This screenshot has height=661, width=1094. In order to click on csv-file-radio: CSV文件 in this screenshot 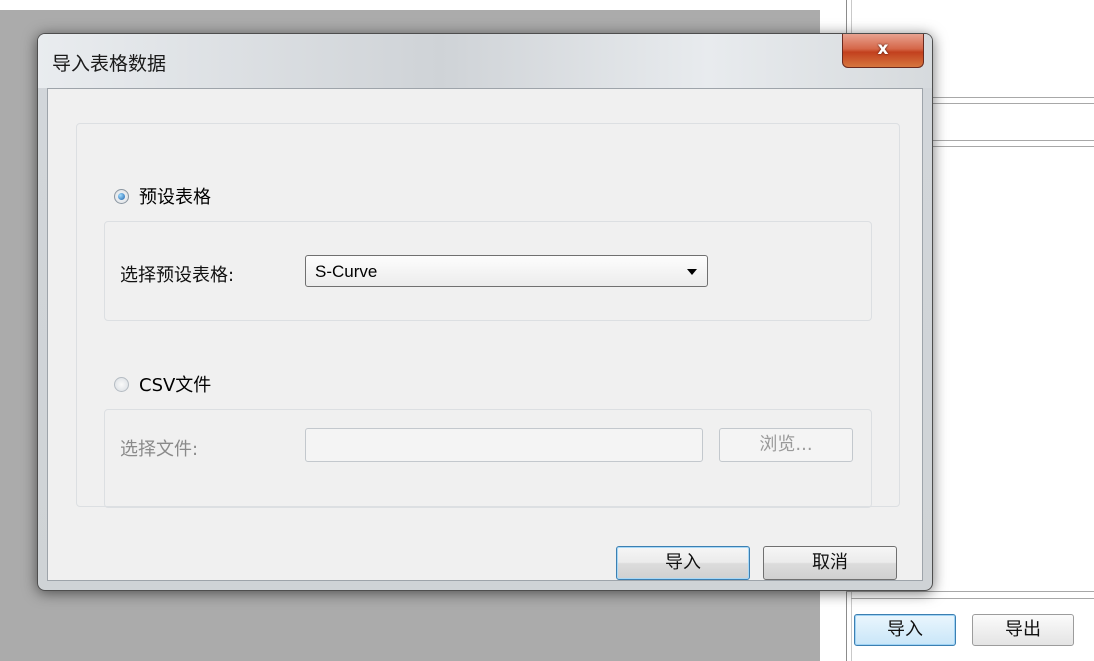, I will do `click(162, 384)`.